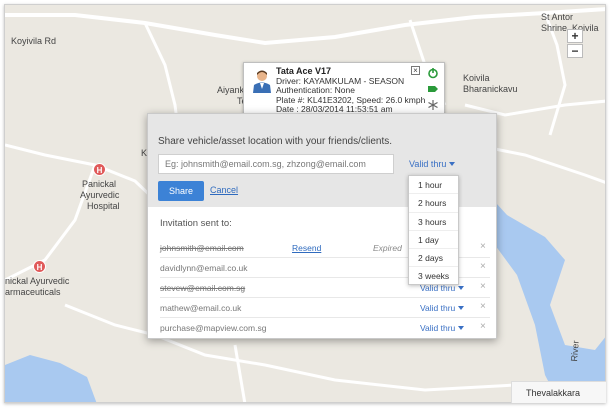 This screenshot has height=409, width=610. I want to click on zoom-control: + −, so click(575, 43).